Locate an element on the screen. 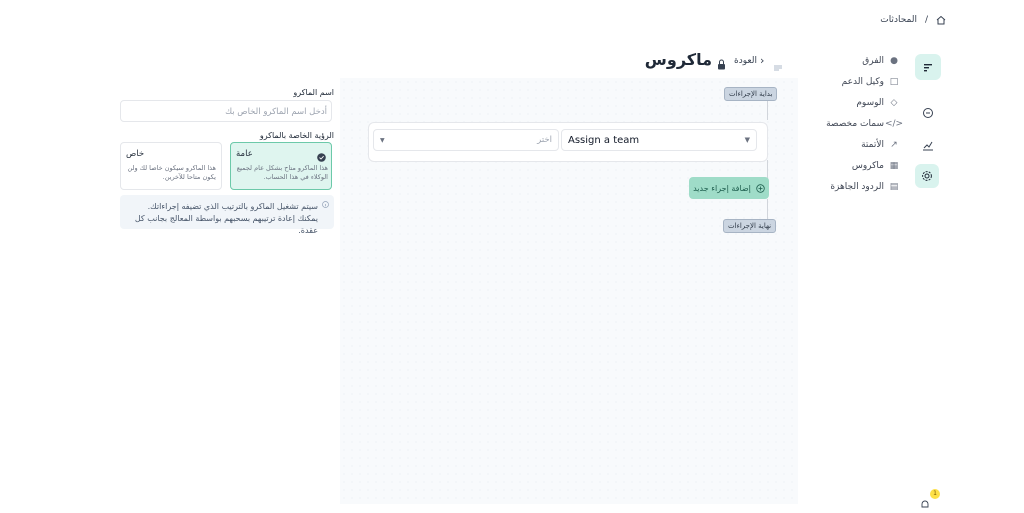  public-title: عامة is located at coordinates (244, 154).